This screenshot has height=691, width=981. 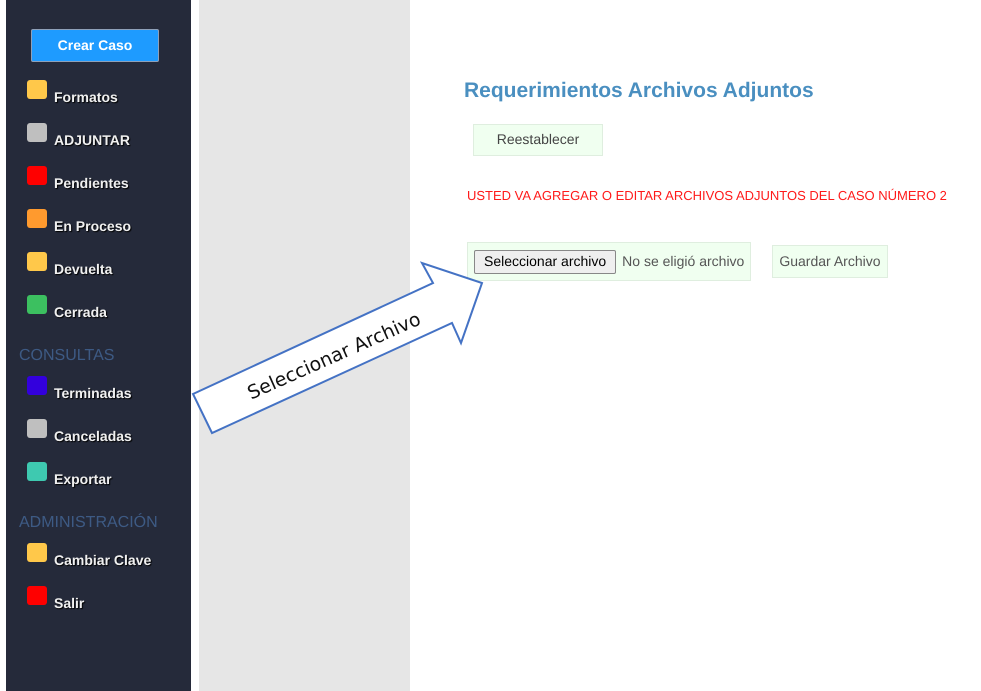 What do you see at coordinates (538, 140) in the screenshot?
I see `reset-button: Reestablecer` at bounding box center [538, 140].